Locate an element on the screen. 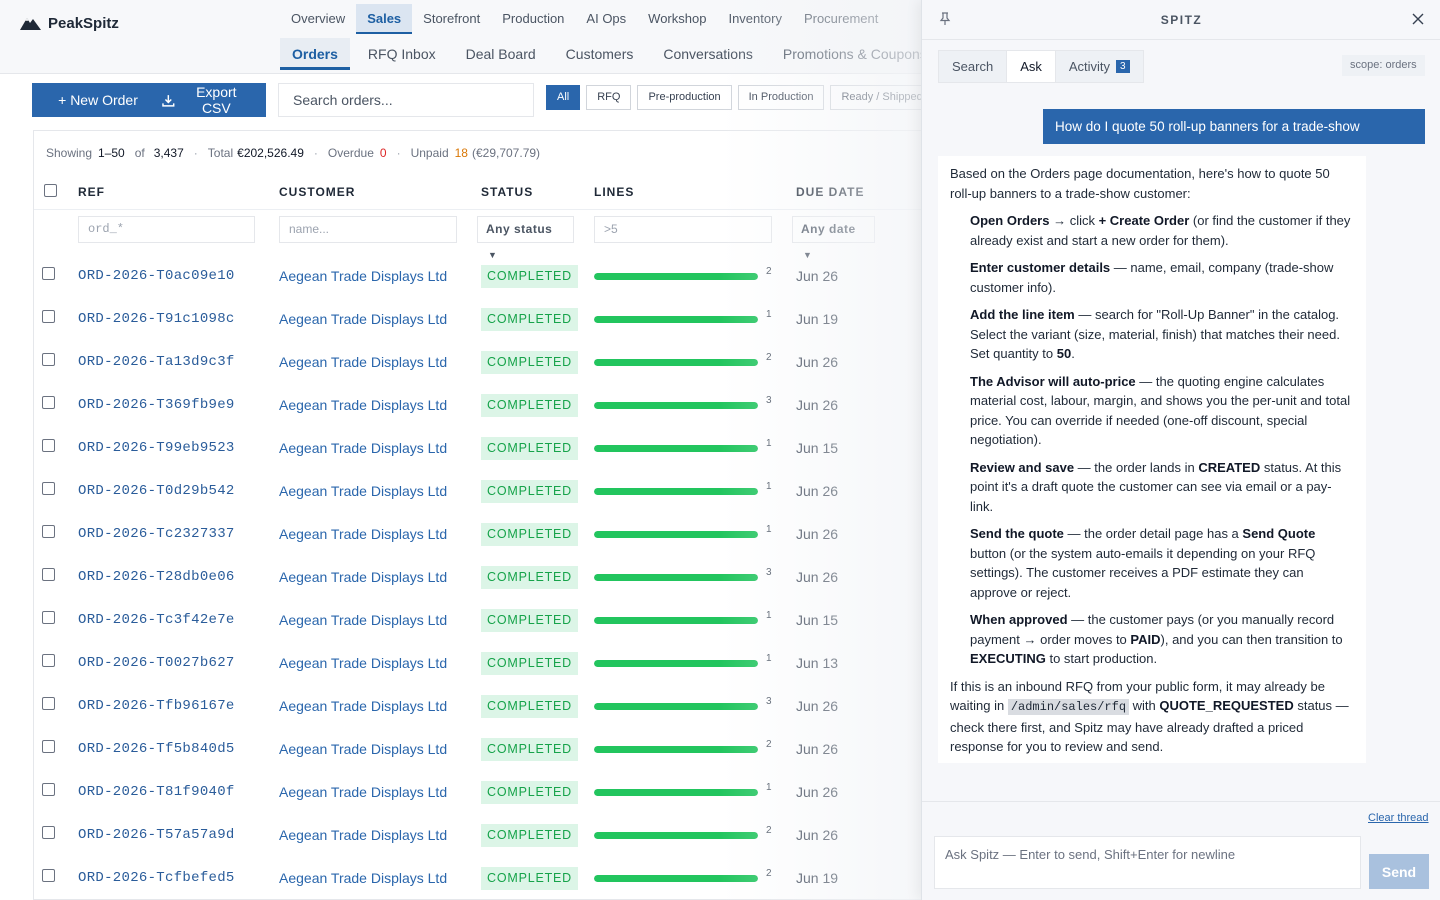 Image resolution: width=1440 pixels, height=900 pixels. nav-sales: Sales is located at coordinates (384, 19).